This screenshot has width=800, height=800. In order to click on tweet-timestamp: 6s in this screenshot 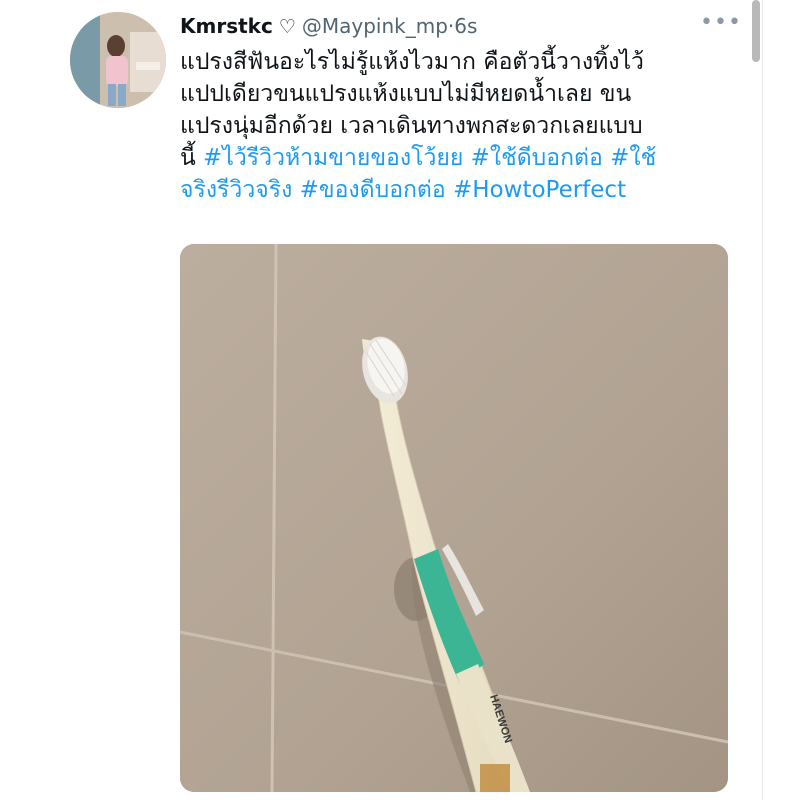, I will do `click(465, 26)`.